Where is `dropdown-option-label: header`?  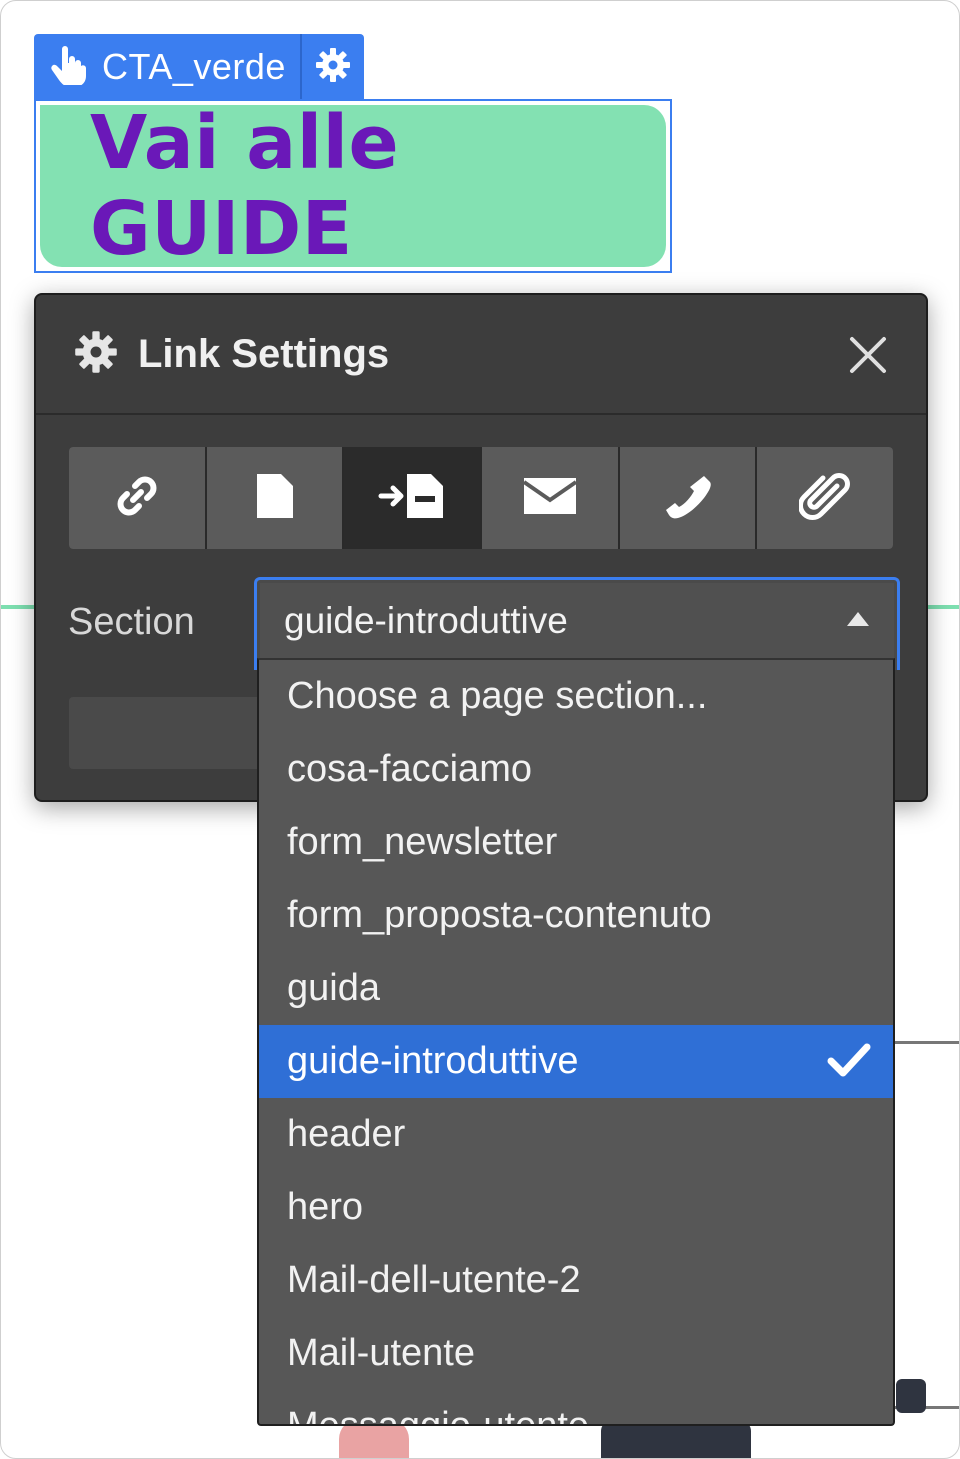
dropdown-option-label: header is located at coordinates (346, 1134).